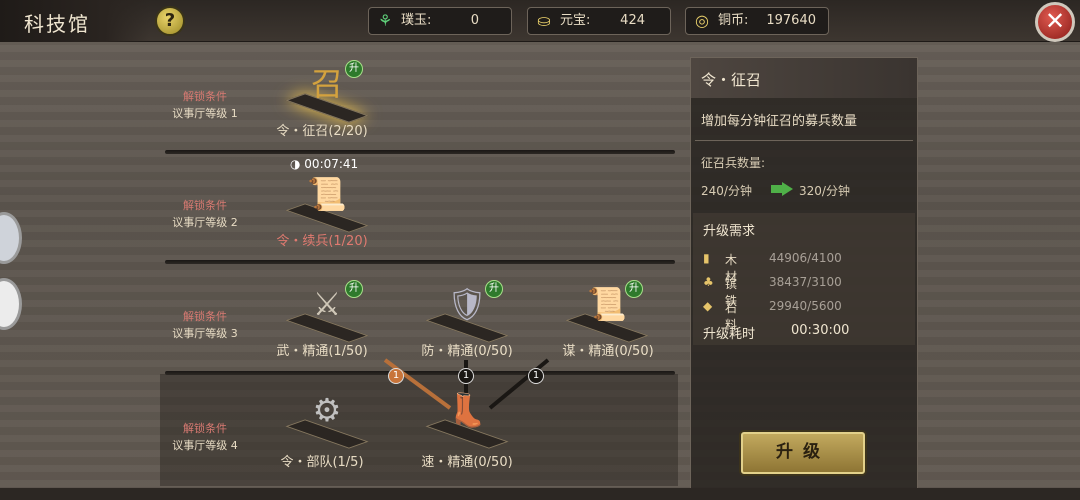 This screenshot has height=500, width=1080. I want to click on stat-label: 征召兵数量:, so click(733, 163).